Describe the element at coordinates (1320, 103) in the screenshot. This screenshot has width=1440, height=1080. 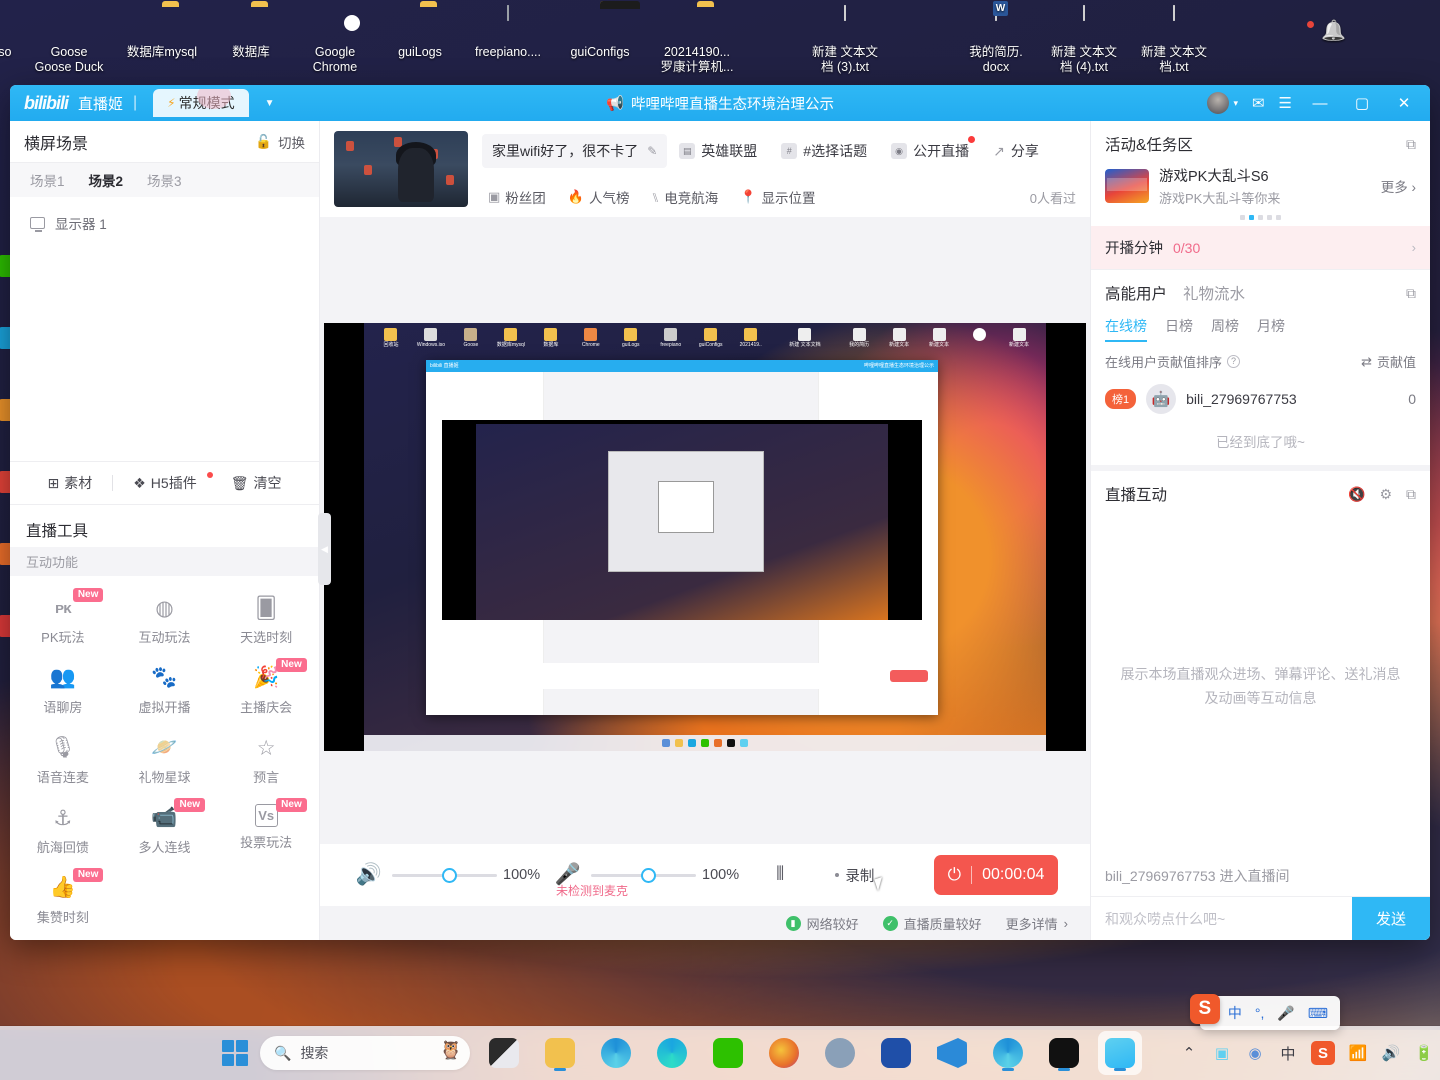
I see `minimize-button: —` at that location.